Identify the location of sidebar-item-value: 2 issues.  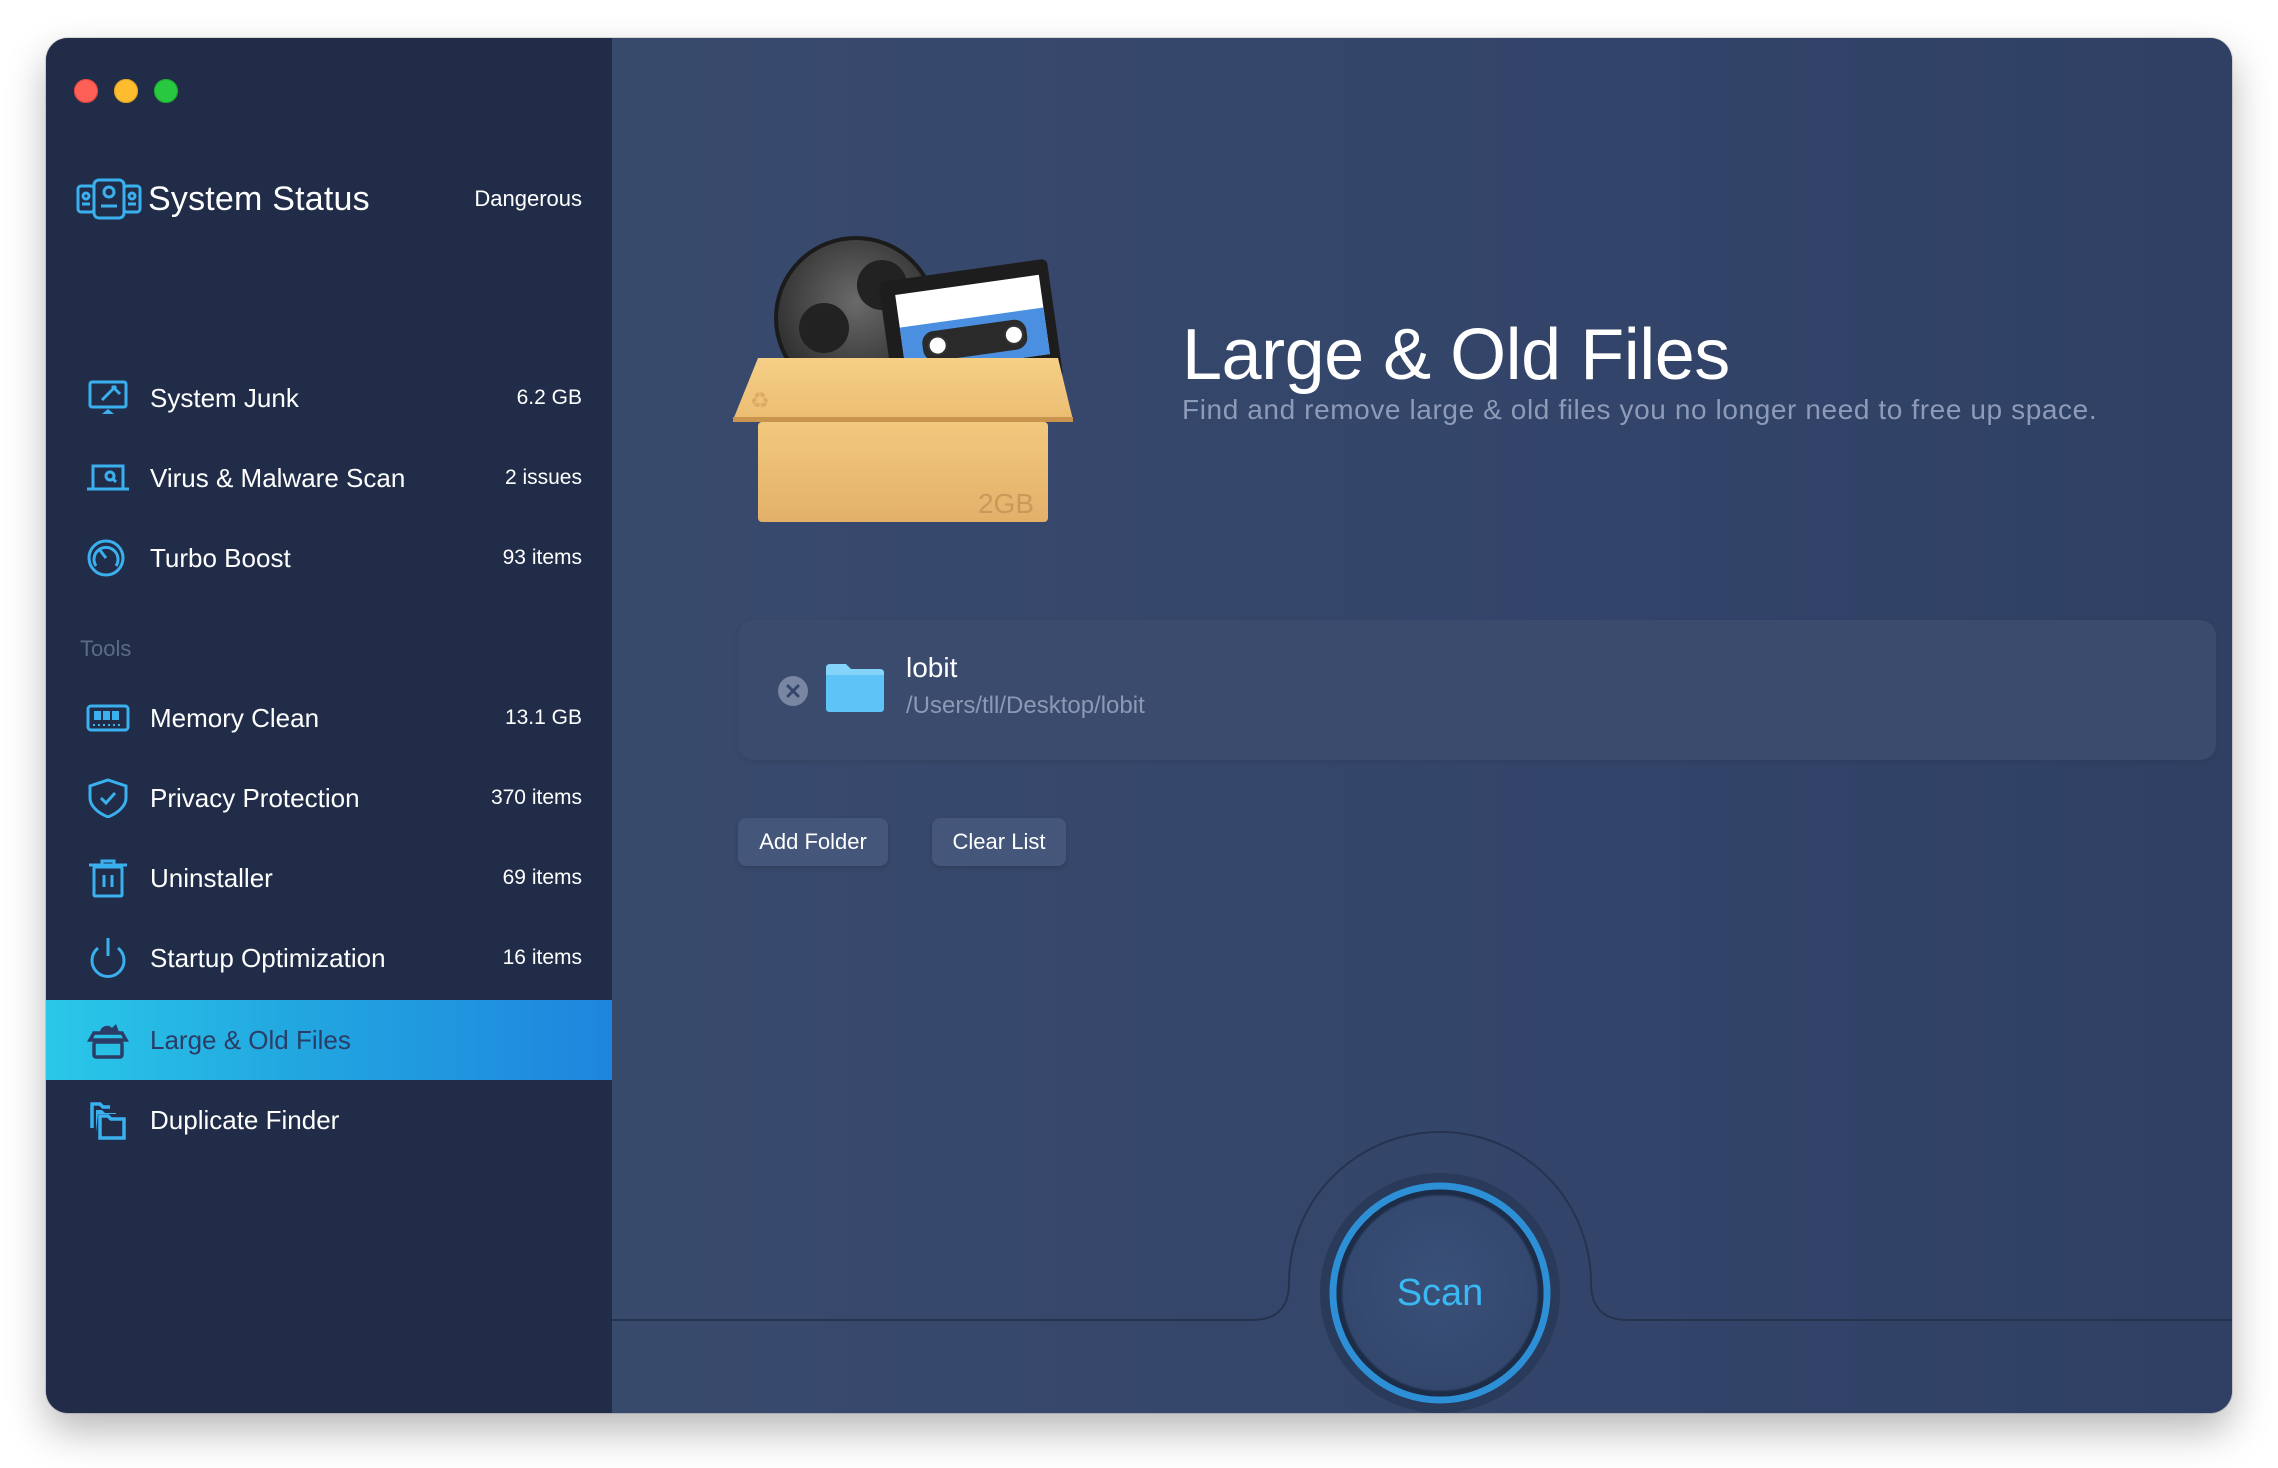
(543, 477).